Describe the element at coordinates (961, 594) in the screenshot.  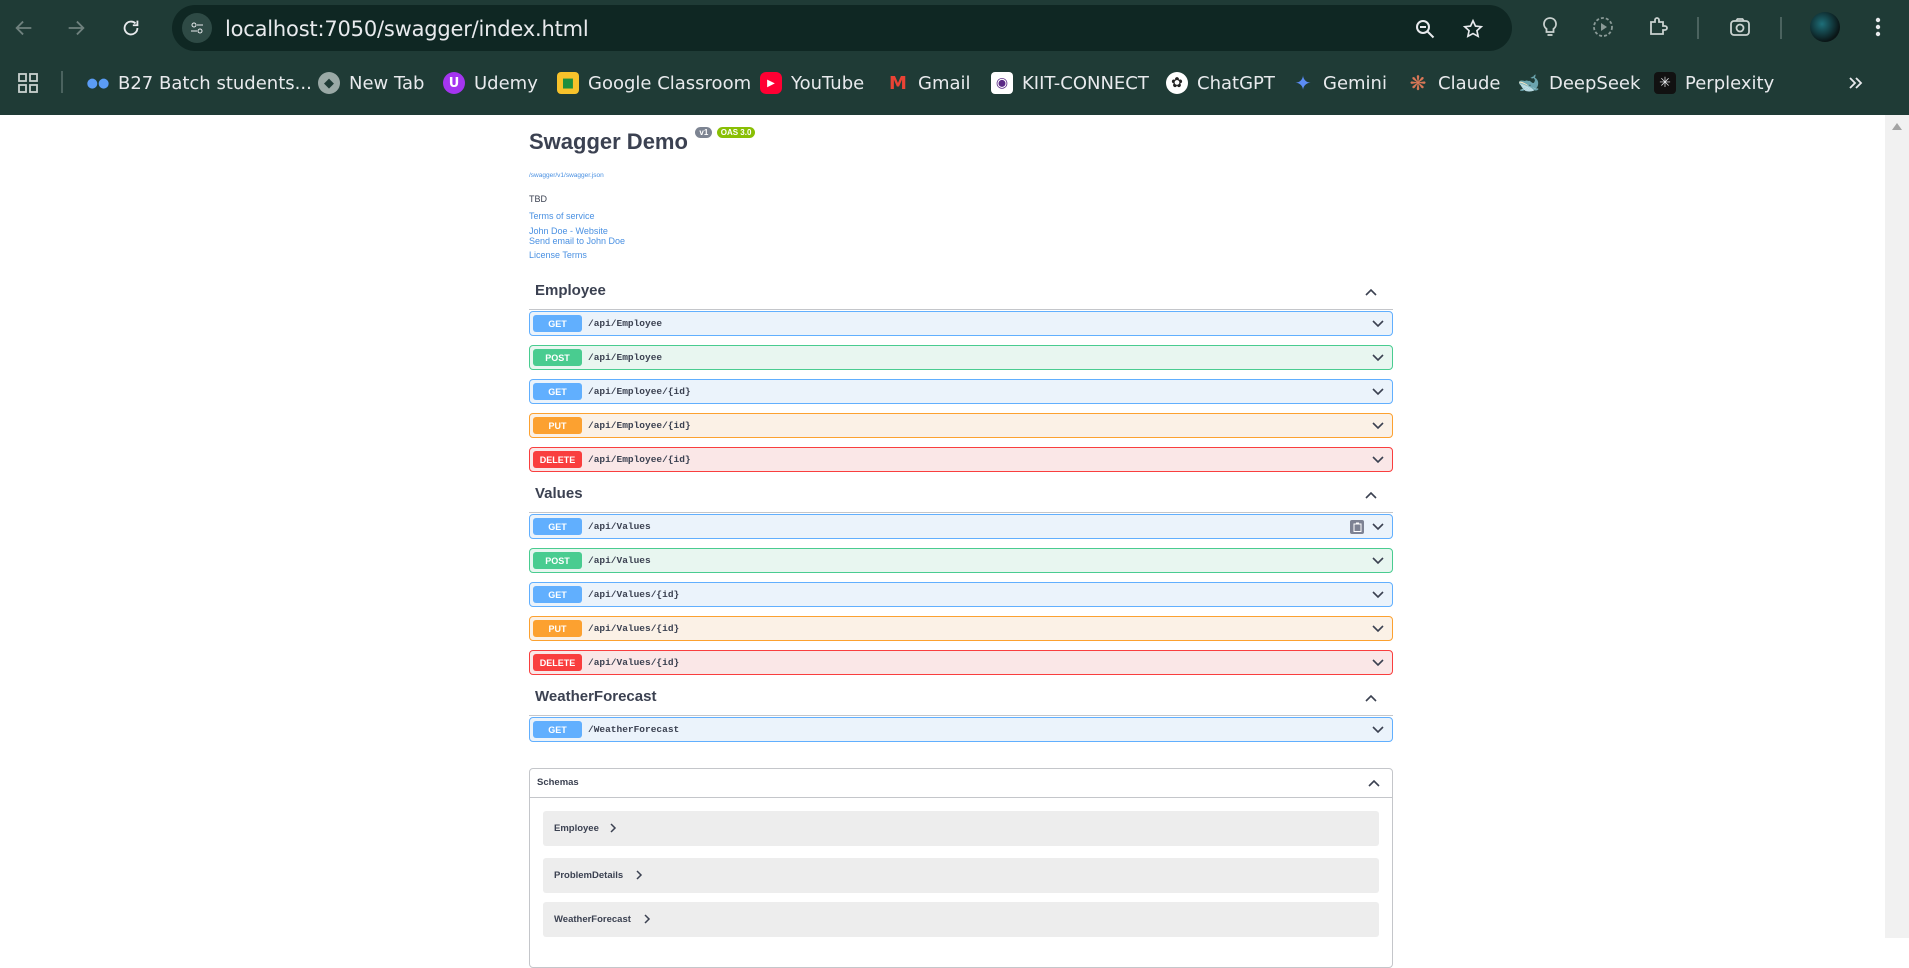
I see `operation-get-values-id: GET /api/Values/{id}` at that location.